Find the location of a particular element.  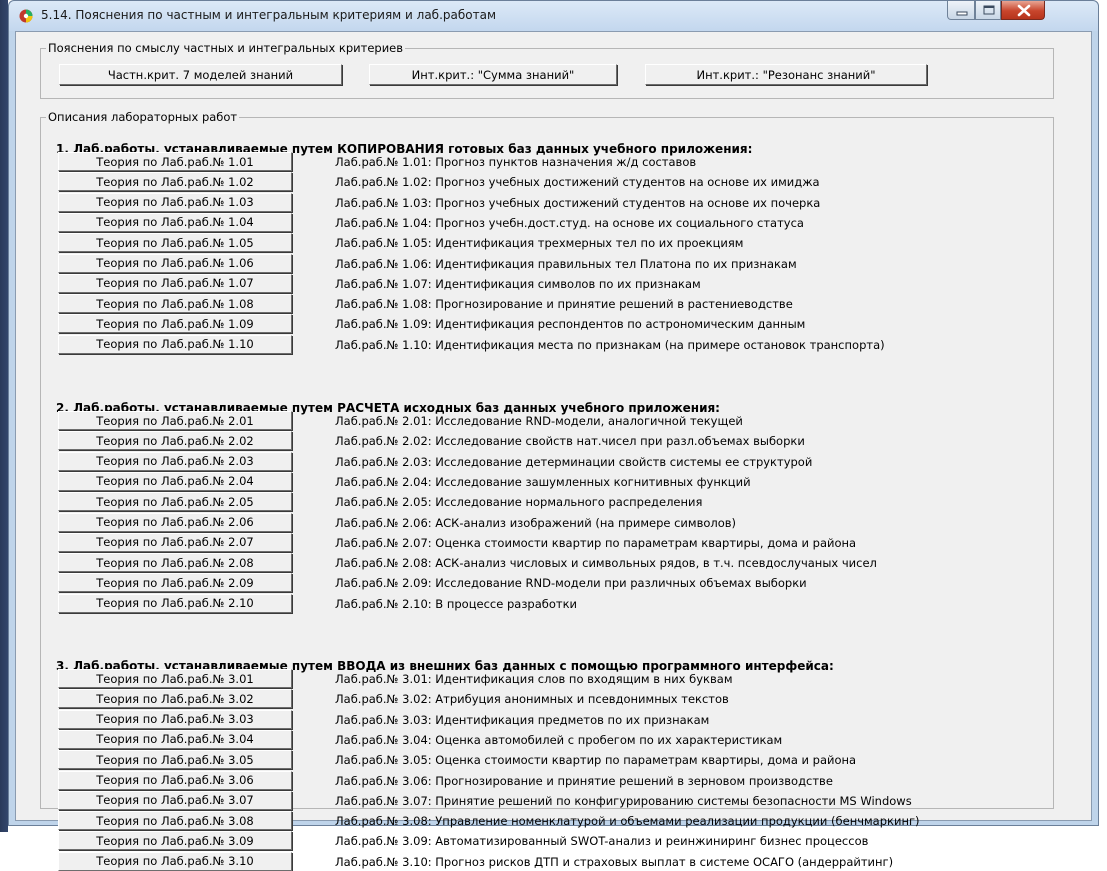

lab-theory-button: Теория по Лаб.раб.№ 1.09 is located at coordinates (175, 324).